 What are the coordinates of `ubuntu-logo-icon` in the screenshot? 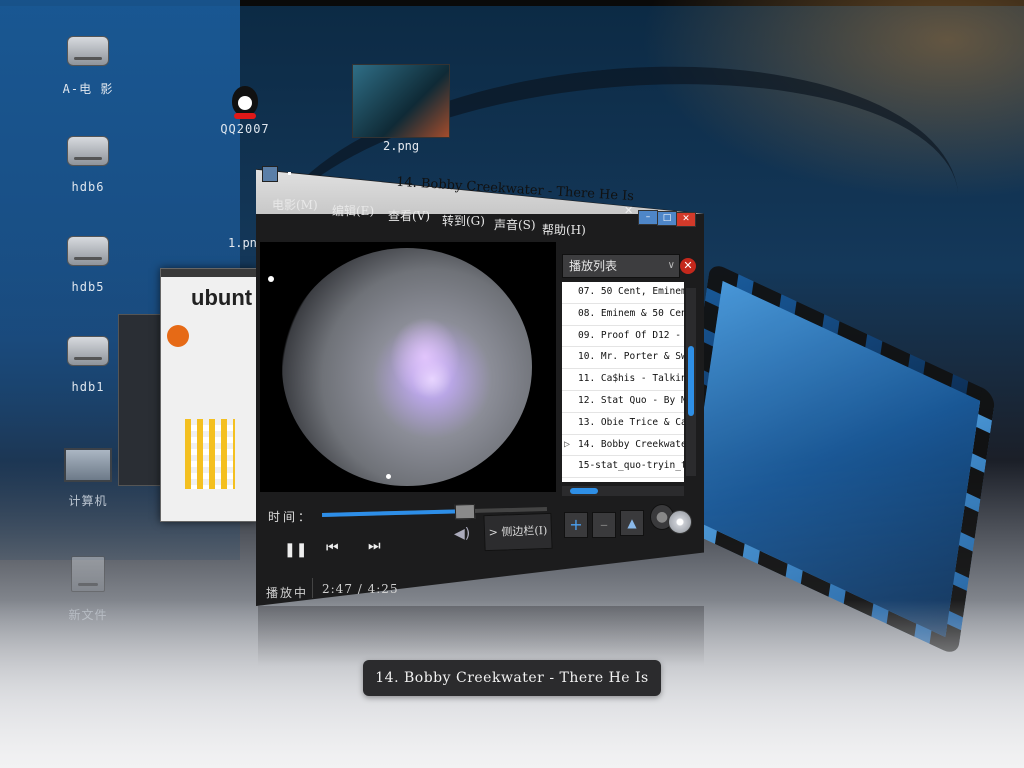 It's located at (178, 336).